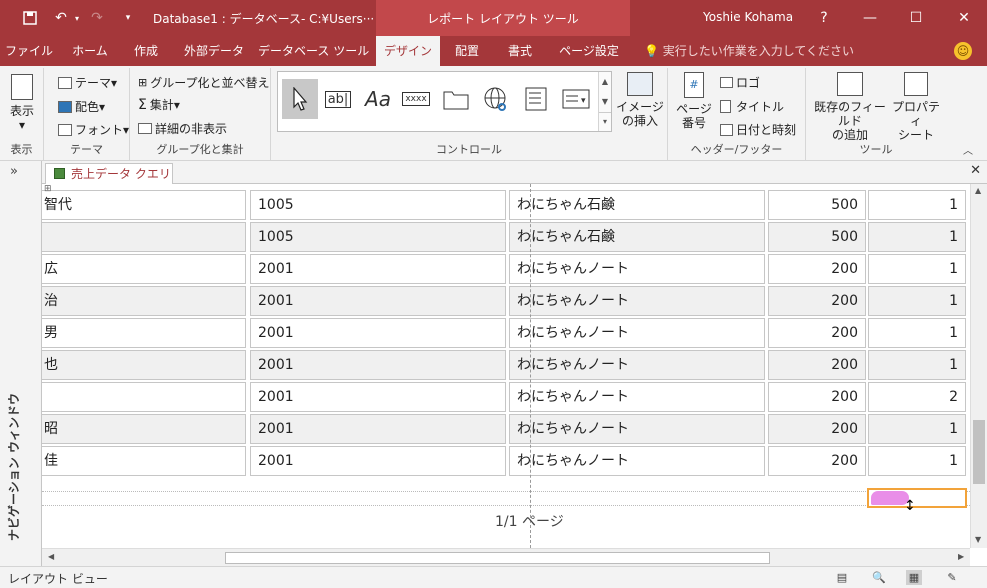  Describe the element at coordinates (968, 149) in the screenshot. I see `collapse-ribbon-icon: ︿` at that location.